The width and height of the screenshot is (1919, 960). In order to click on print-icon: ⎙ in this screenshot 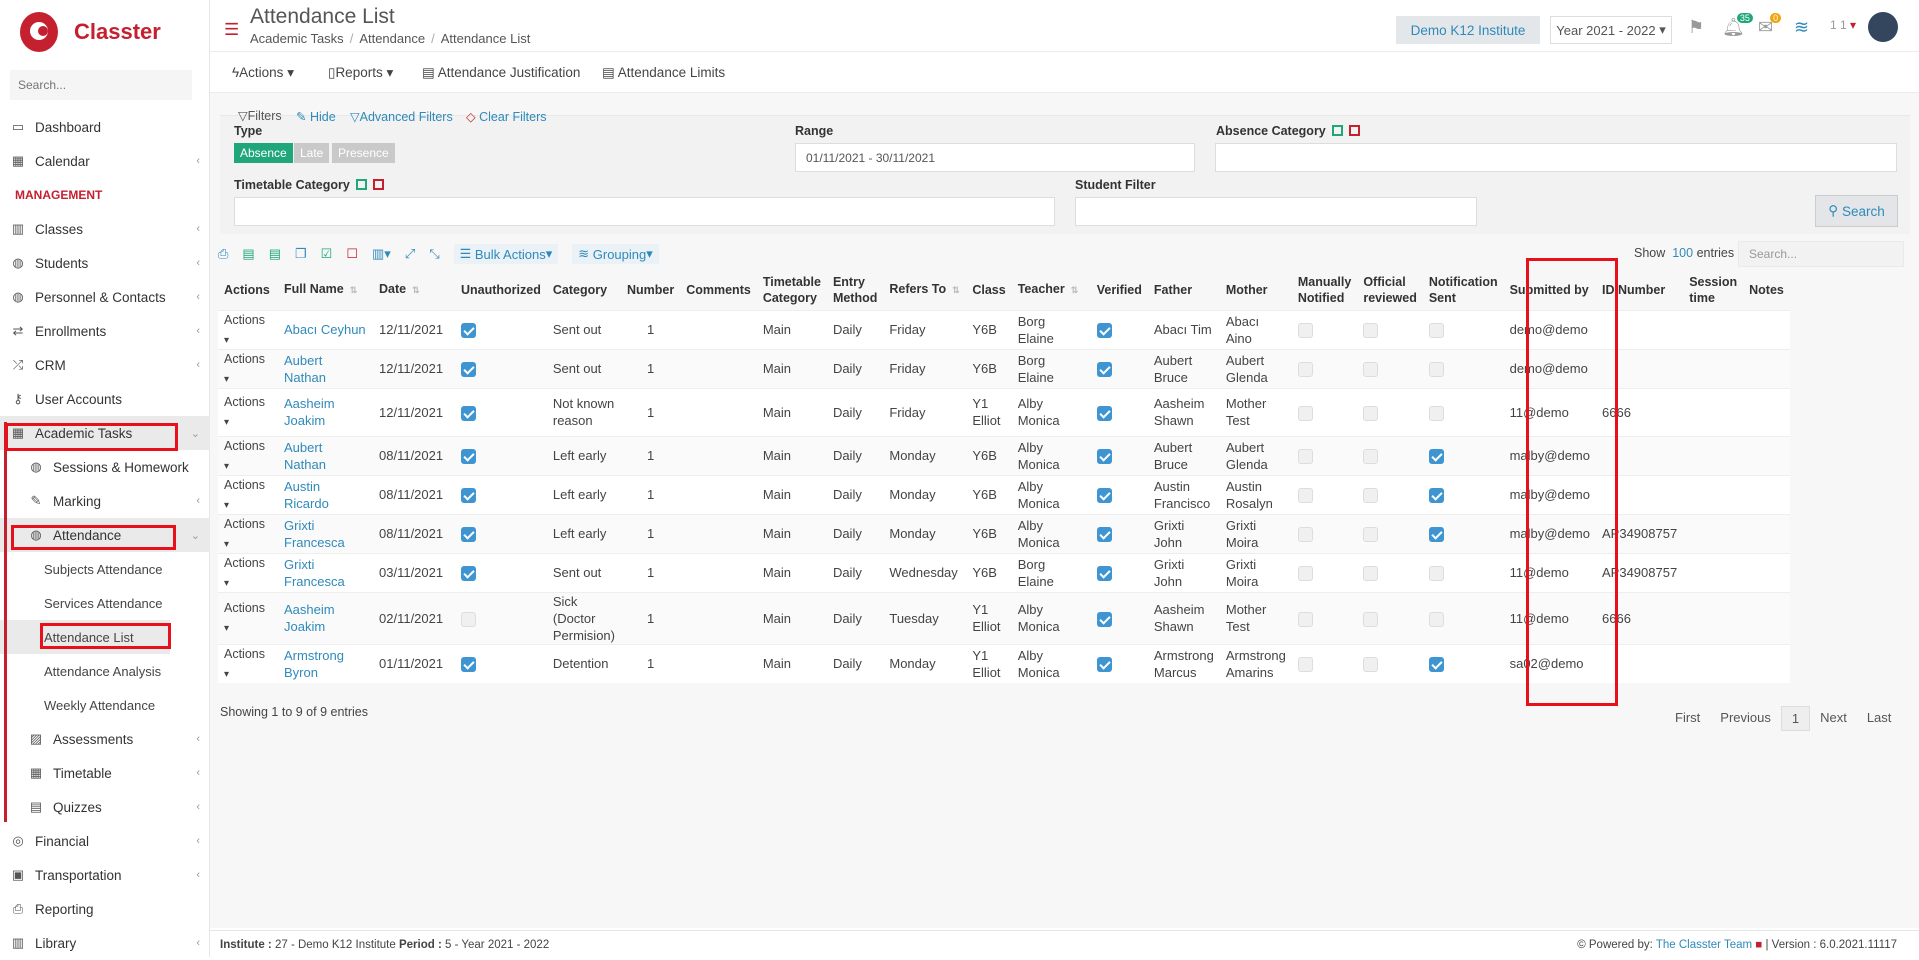, I will do `click(223, 254)`.